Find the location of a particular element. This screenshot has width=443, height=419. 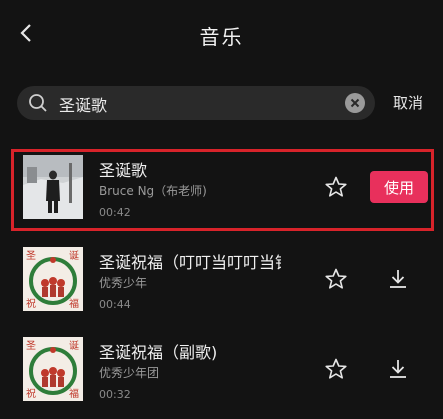

album-cover is located at coordinates (53, 187).